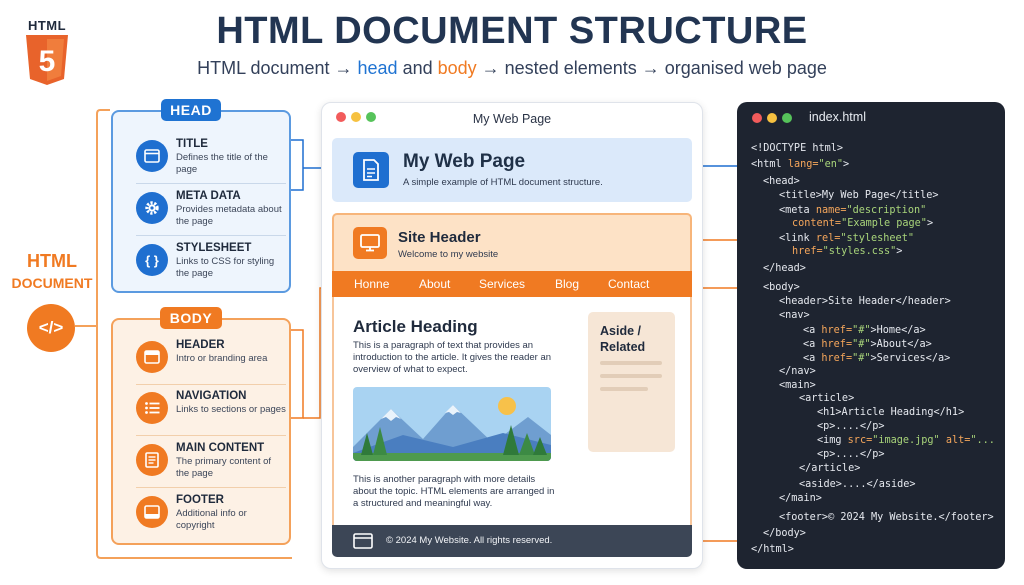 This screenshot has height=585, width=1024. Describe the element at coordinates (830, 468) in the screenshot. I see `code-line: </article>` at that location.